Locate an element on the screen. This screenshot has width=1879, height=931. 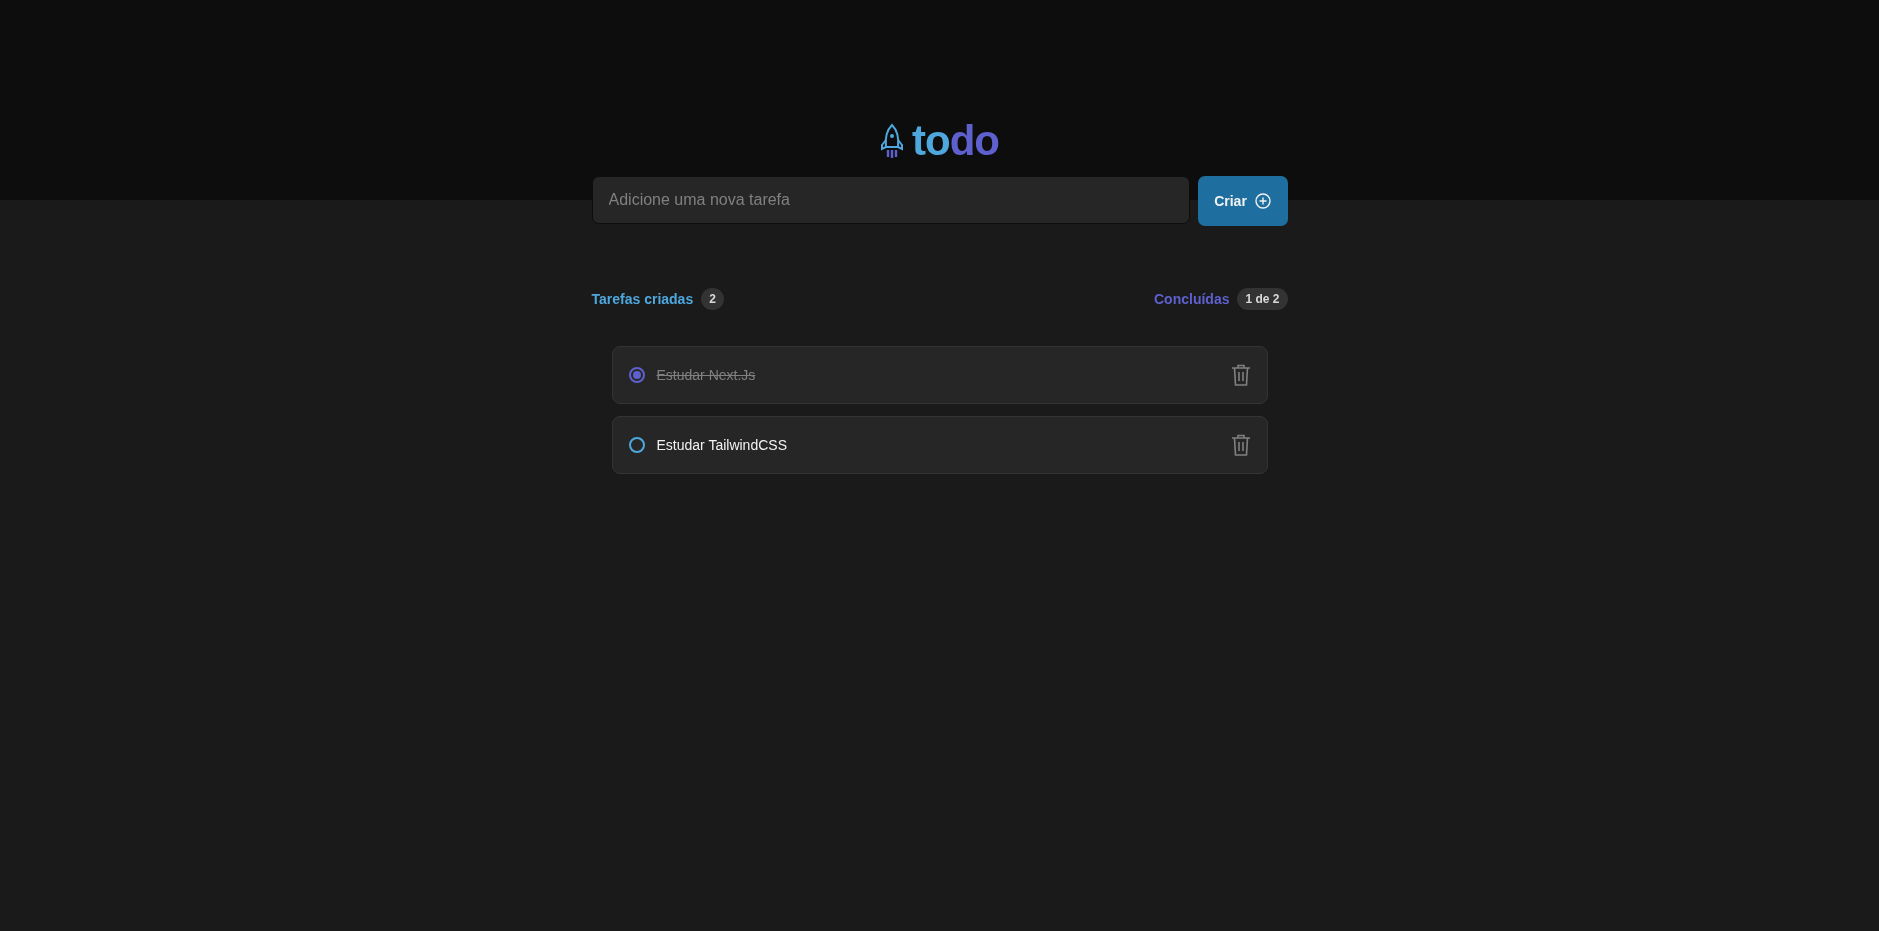
plus-circle-icon is located at coordinates (1262, 201).